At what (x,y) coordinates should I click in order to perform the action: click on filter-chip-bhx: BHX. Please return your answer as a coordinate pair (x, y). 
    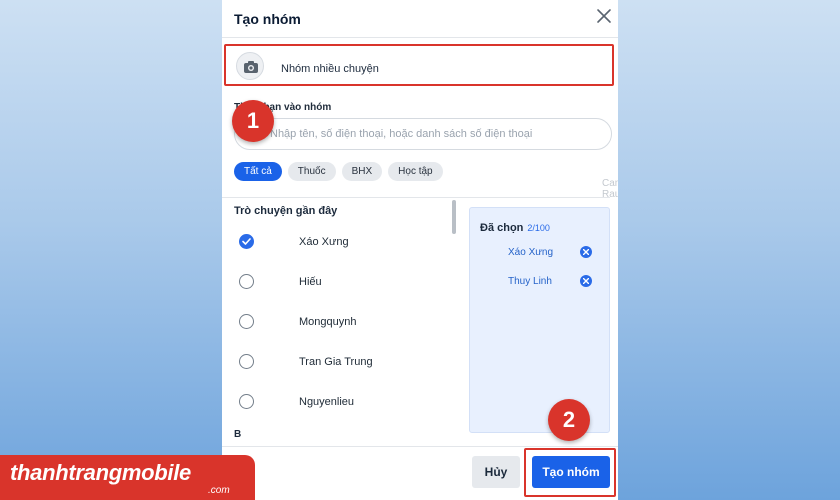
    Looking at the image, I should click on (362, 171).